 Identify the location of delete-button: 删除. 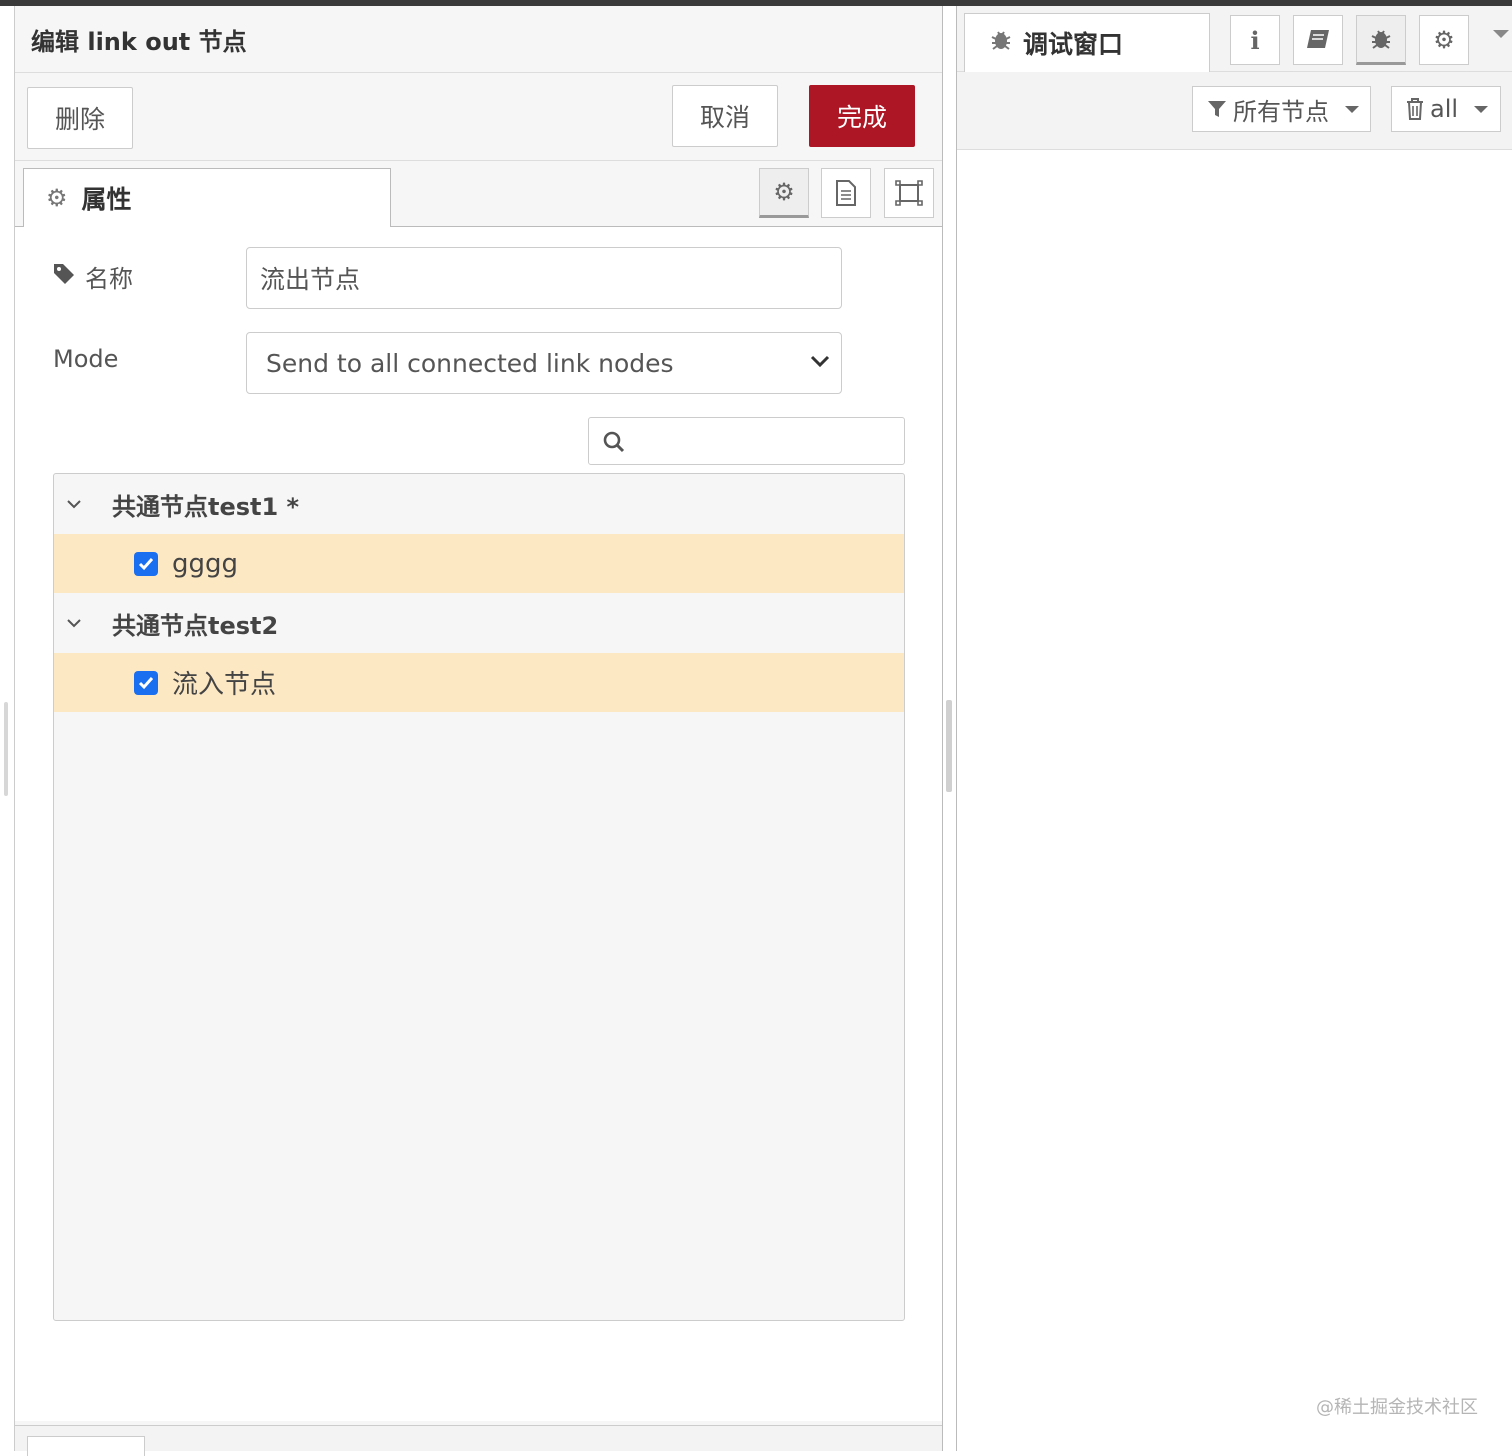
(80, 118).